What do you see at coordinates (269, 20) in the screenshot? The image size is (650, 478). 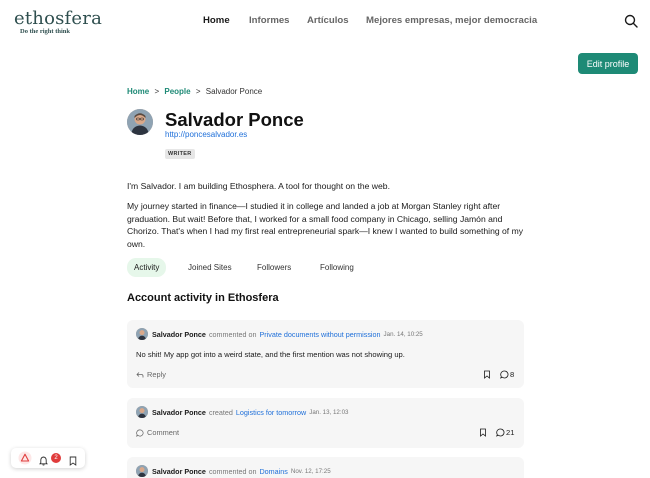 I see `nav-informes: Informes` at bounding box center [269, 20].